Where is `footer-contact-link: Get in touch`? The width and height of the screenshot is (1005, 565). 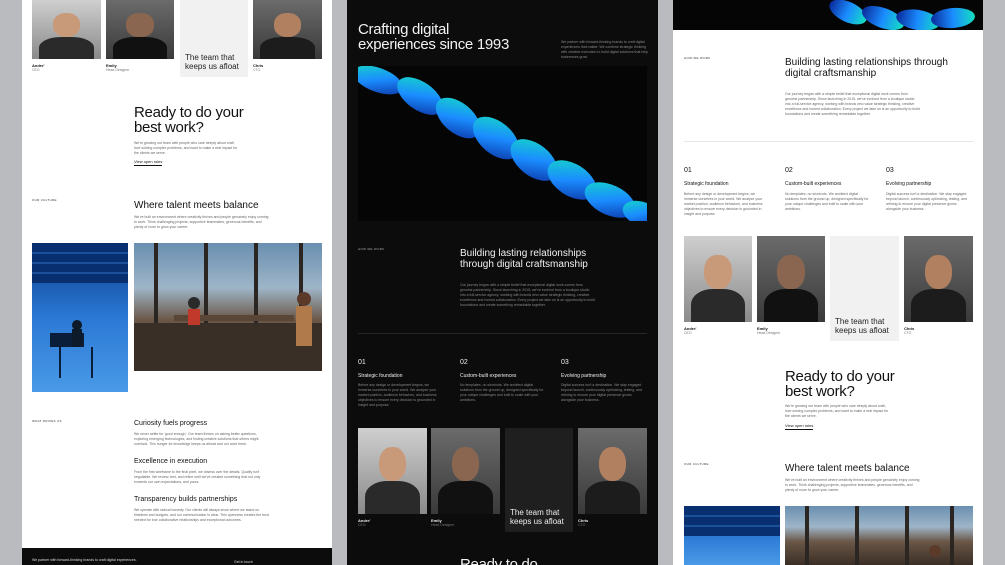 footer-contact-link: Get in touch is located at coordinates (243, 562).